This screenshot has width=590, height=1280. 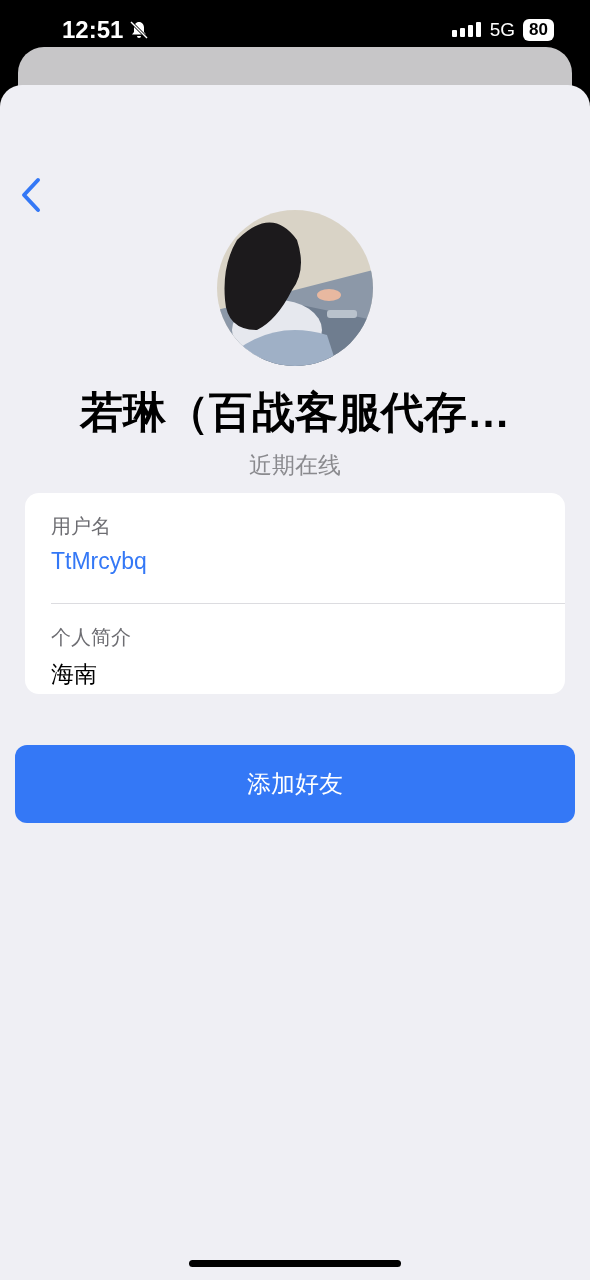 I want to click on muted-bell-icon, so click(x=139, y=30).